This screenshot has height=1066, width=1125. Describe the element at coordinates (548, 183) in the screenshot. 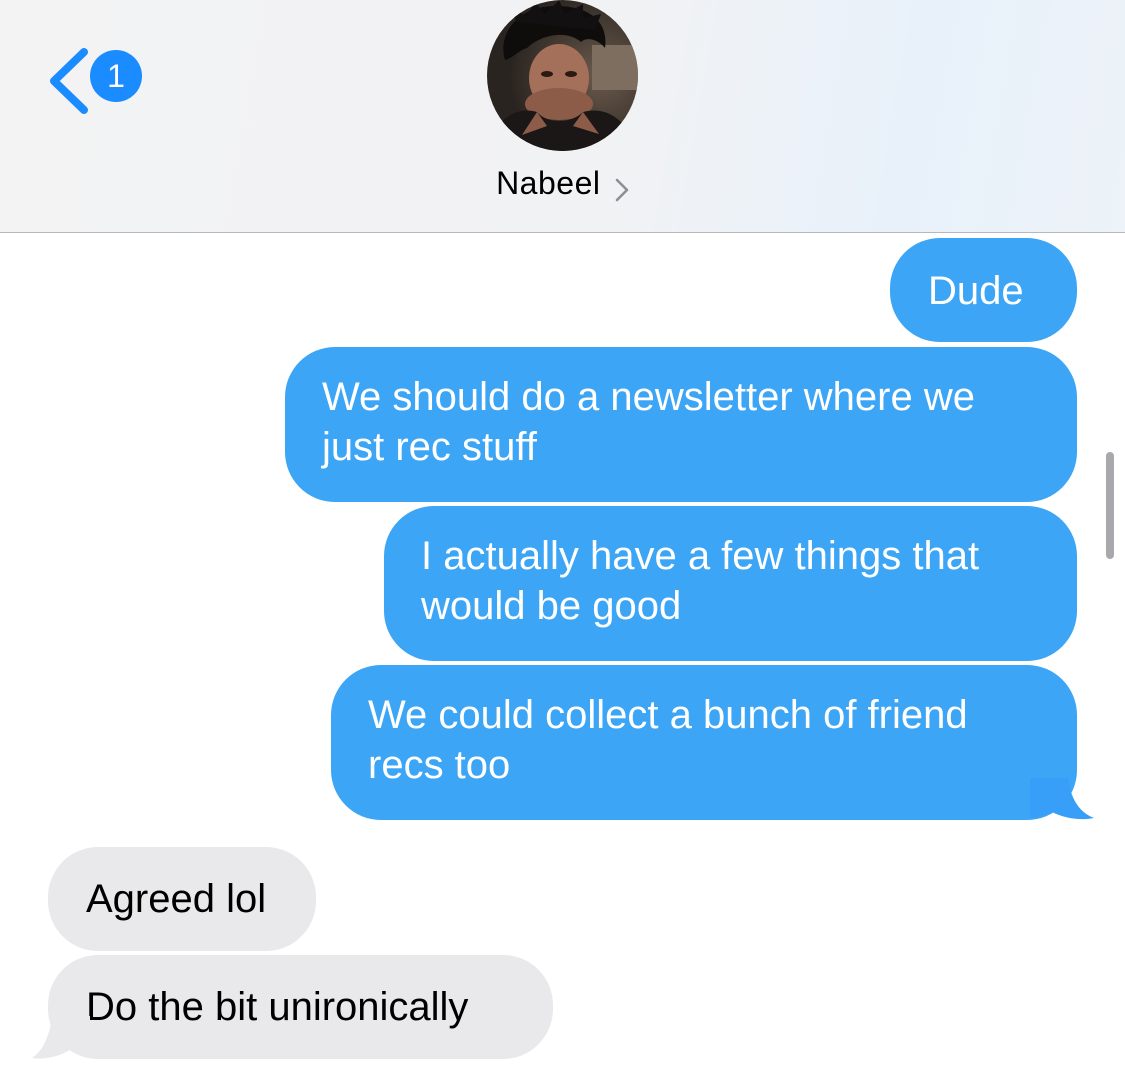

I see `contact-name: Nabeel` at that location.